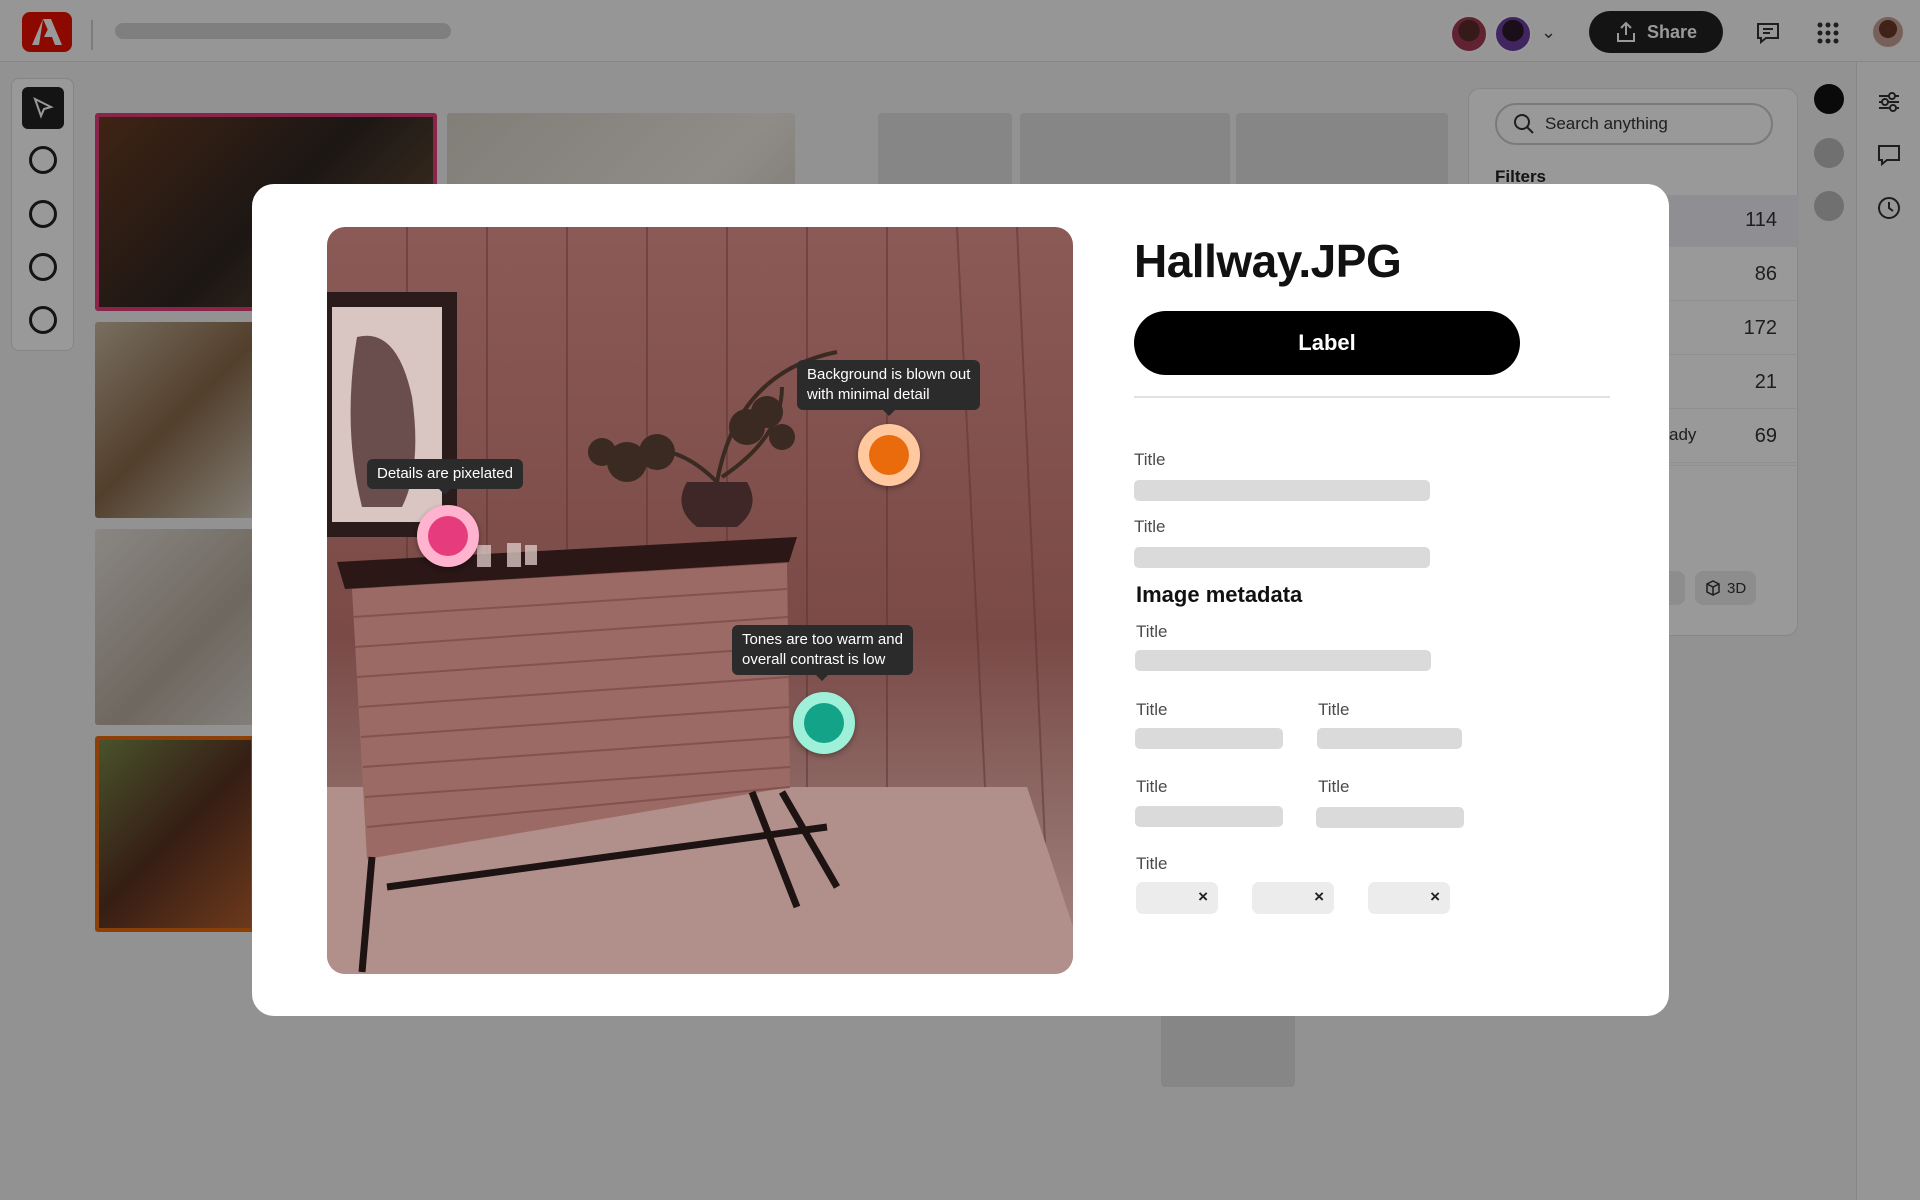 This screenshot has width=1920, height=1200. Describe the element at coordinates (1372, 397) in the screenshot. I see `divider` at that location.